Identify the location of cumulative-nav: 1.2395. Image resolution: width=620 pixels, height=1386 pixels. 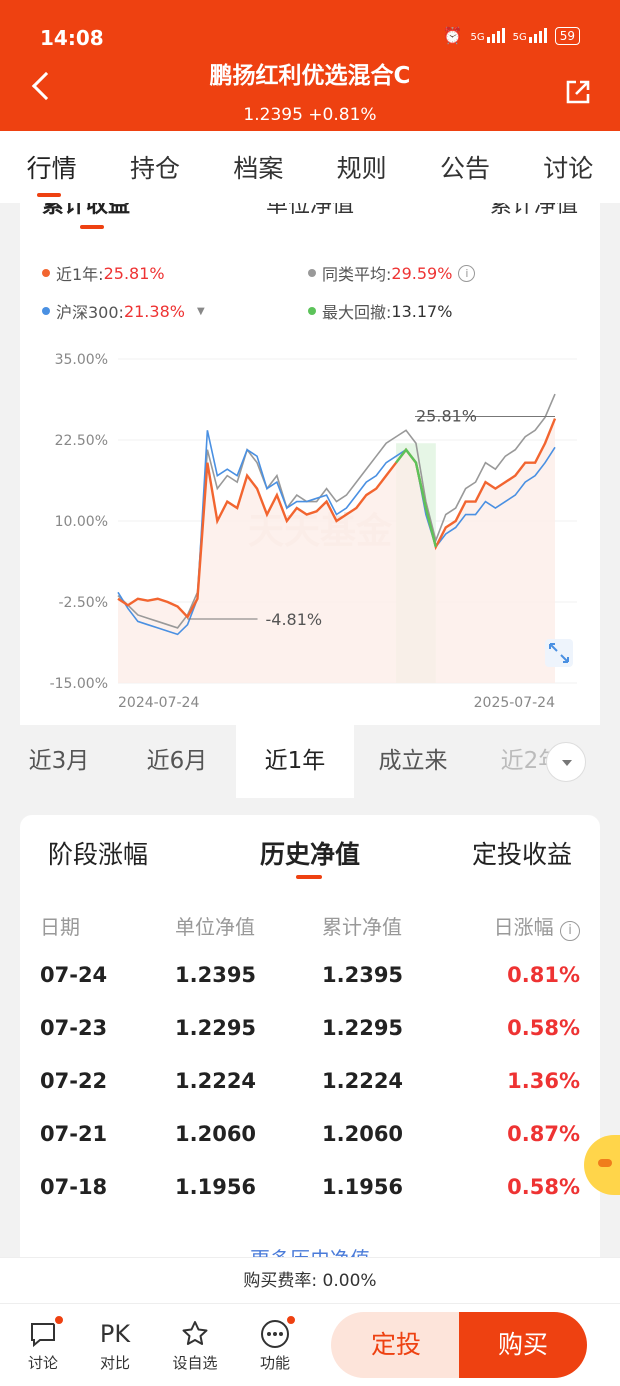
(363, 975).